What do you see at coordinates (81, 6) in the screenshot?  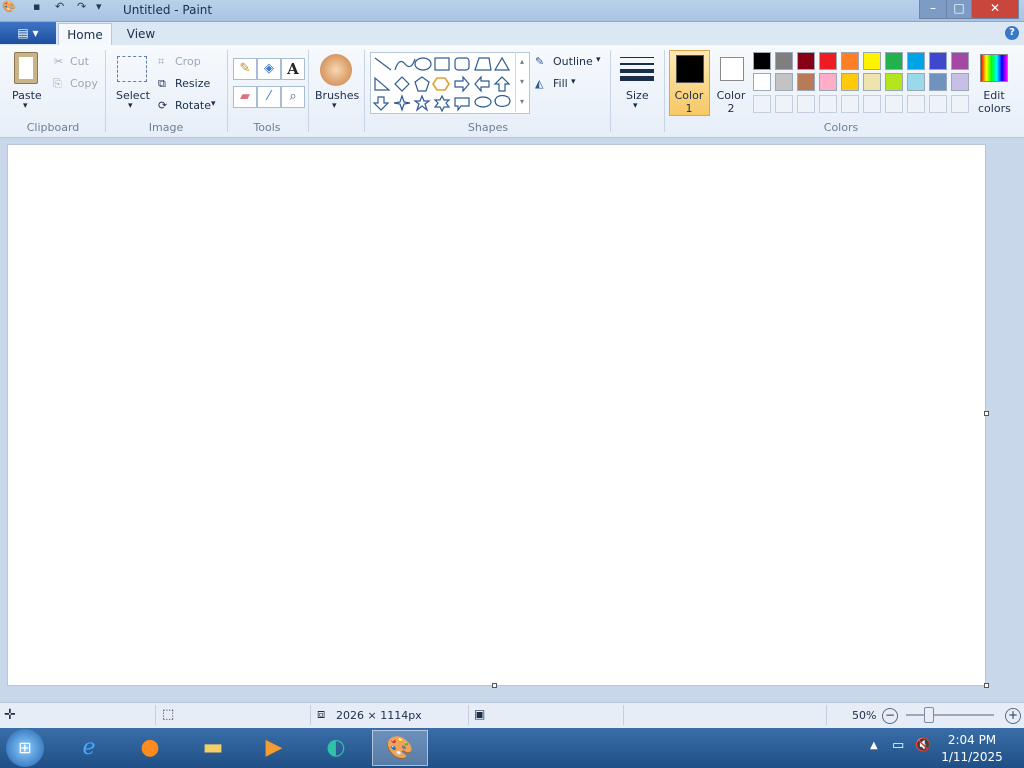 I see `redo-icon: ↷` at bounding box center [81, 6].